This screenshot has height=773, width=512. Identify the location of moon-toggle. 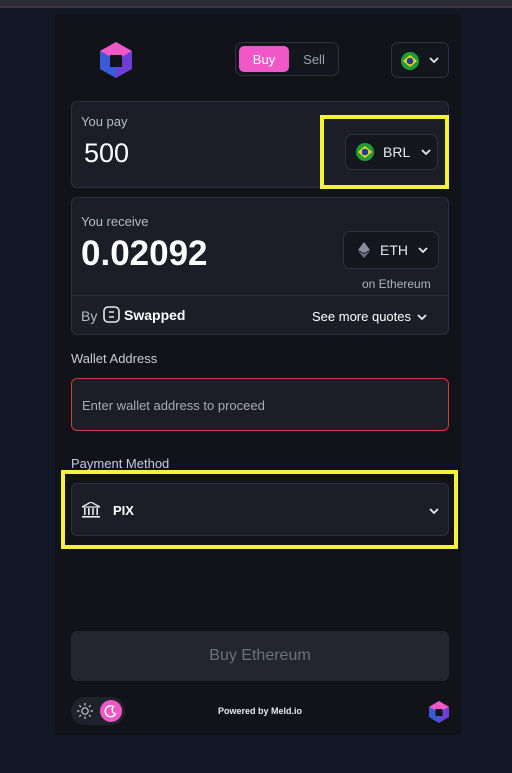
(111, 711).